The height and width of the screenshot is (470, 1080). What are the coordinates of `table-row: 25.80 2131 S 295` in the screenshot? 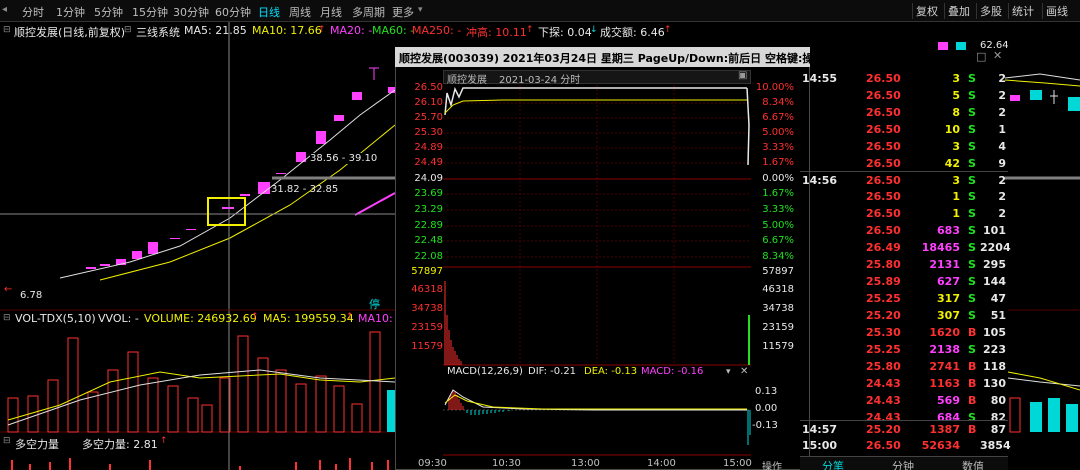 It's located at (936, 264).